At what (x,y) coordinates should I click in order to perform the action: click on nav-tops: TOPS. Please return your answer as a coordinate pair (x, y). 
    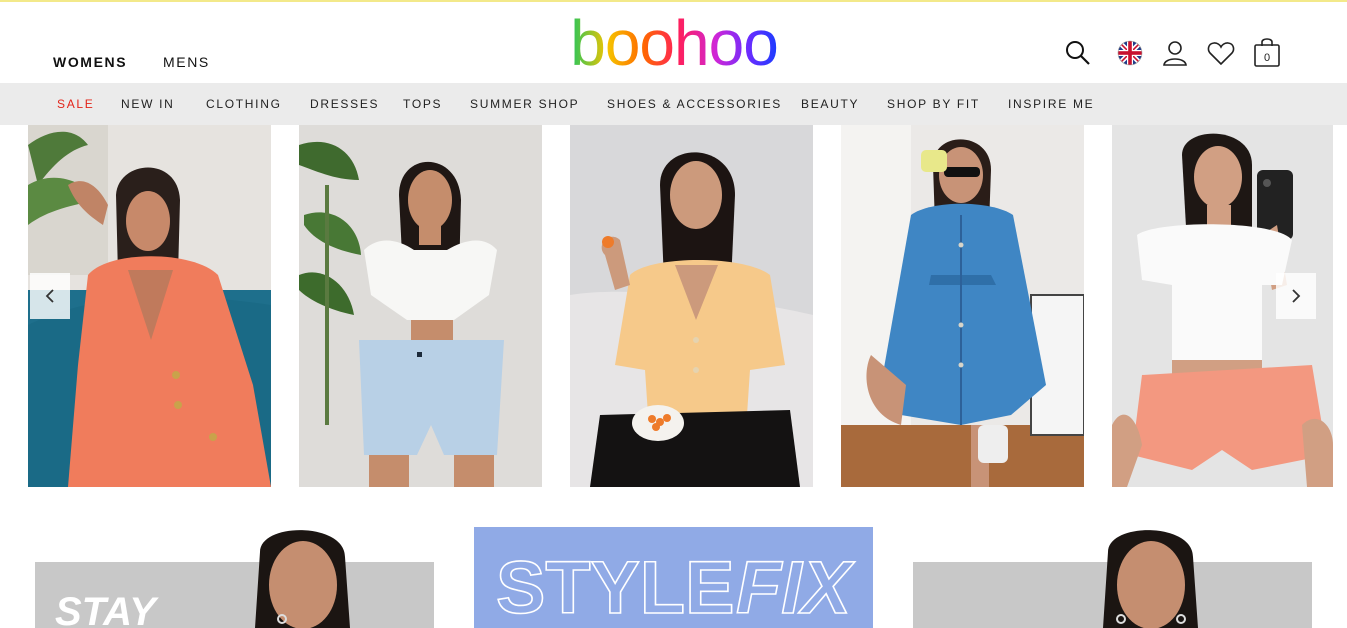
    Looking at the image, I should click on (422, 104).